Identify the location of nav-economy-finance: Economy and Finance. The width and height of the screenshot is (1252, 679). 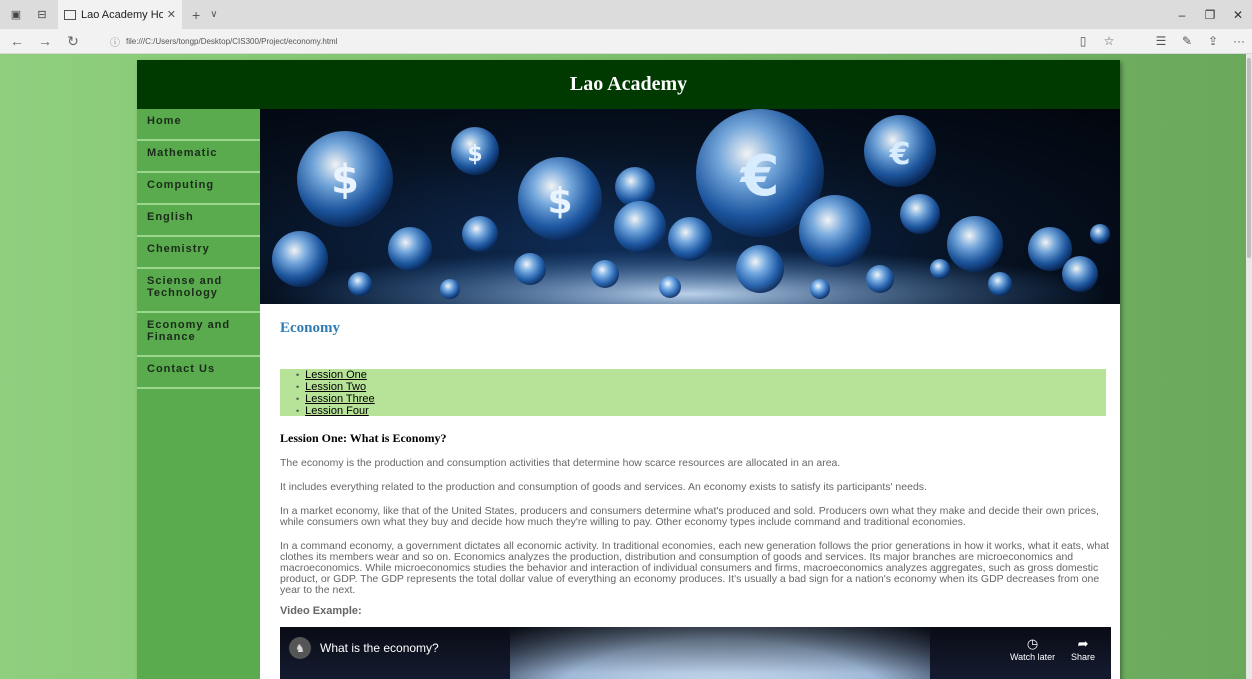
(198, 335).